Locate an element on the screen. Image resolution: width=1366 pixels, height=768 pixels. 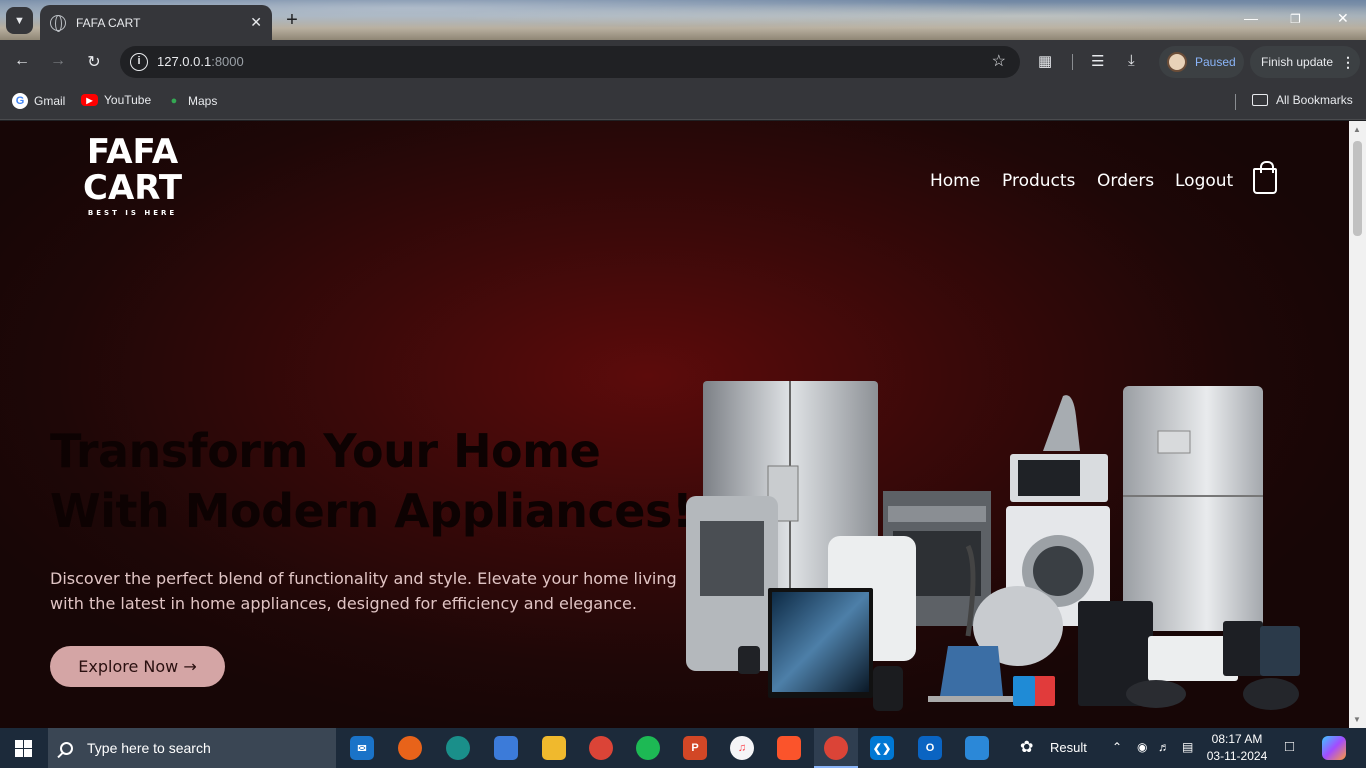
tab-search-button: ▼ is located at coordinates (19, 20).